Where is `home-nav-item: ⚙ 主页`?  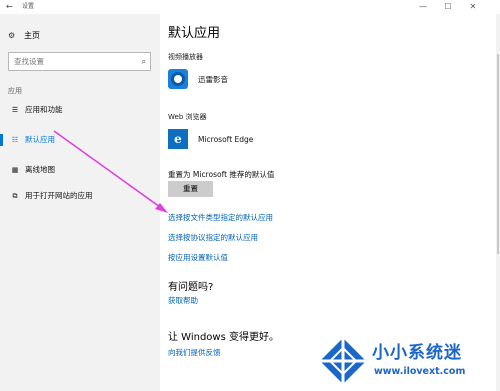 home-nav-item: ⚙ 主页 is located at coordinates (24, 36).